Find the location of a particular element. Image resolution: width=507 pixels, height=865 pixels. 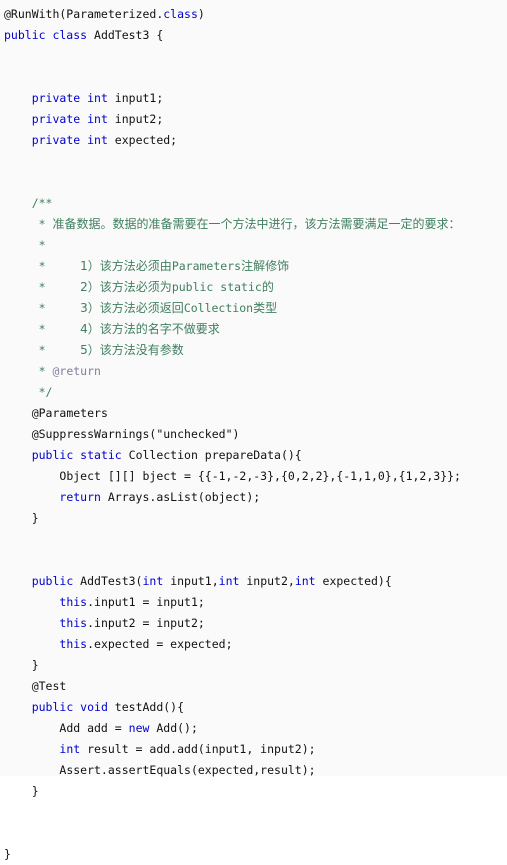

code-token-kw: public class is located at coordinates (49, 35).